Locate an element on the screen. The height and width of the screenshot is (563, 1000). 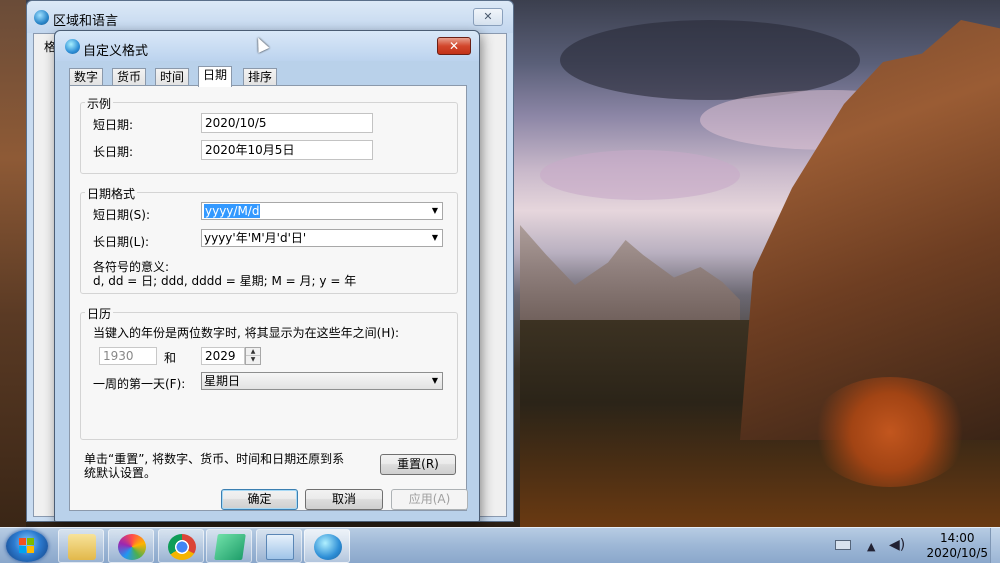
date-format-group-label: 日期格式 is located at coordinates (111, 193).